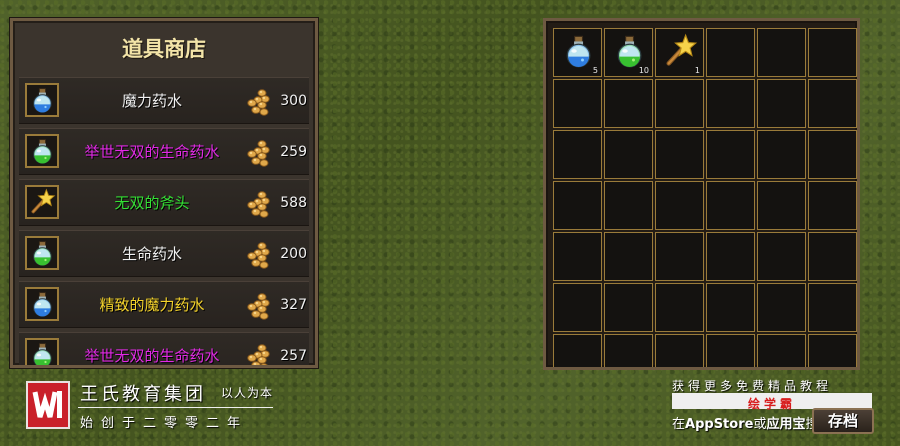 The image size is (900, 446). I want to click on wang-logo-icon, so click(47, 404).